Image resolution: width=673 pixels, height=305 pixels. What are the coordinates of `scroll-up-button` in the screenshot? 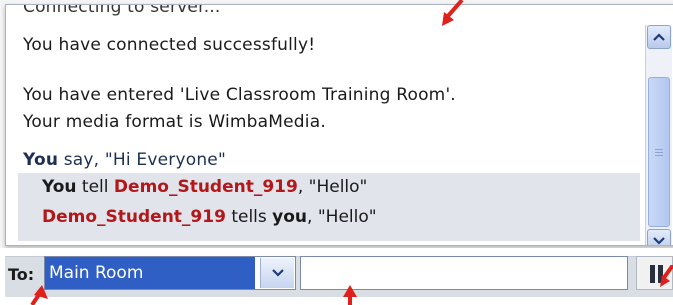 It's located at (659, 37).